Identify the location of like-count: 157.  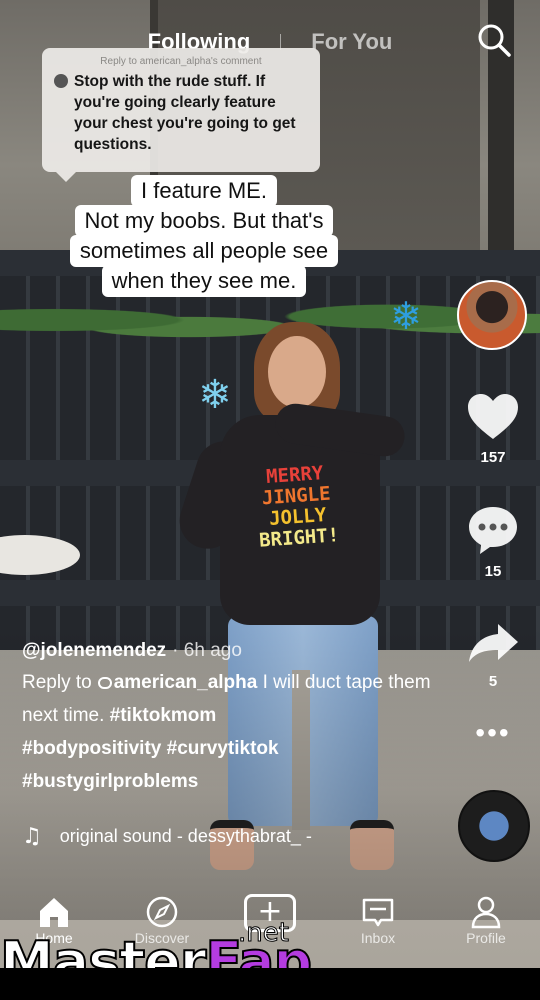
(493, 457).